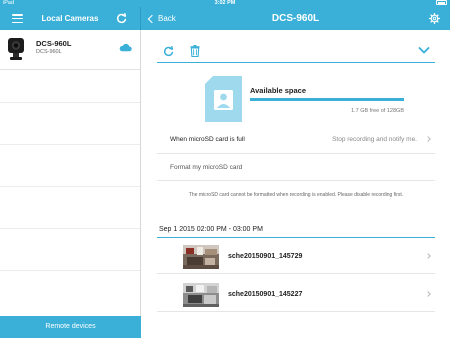 The height and width of the screenshot is (338, 450). Describe the element at coordinates (278, 90) in the screenshot. I see `available-space-title: Available space` at that location.